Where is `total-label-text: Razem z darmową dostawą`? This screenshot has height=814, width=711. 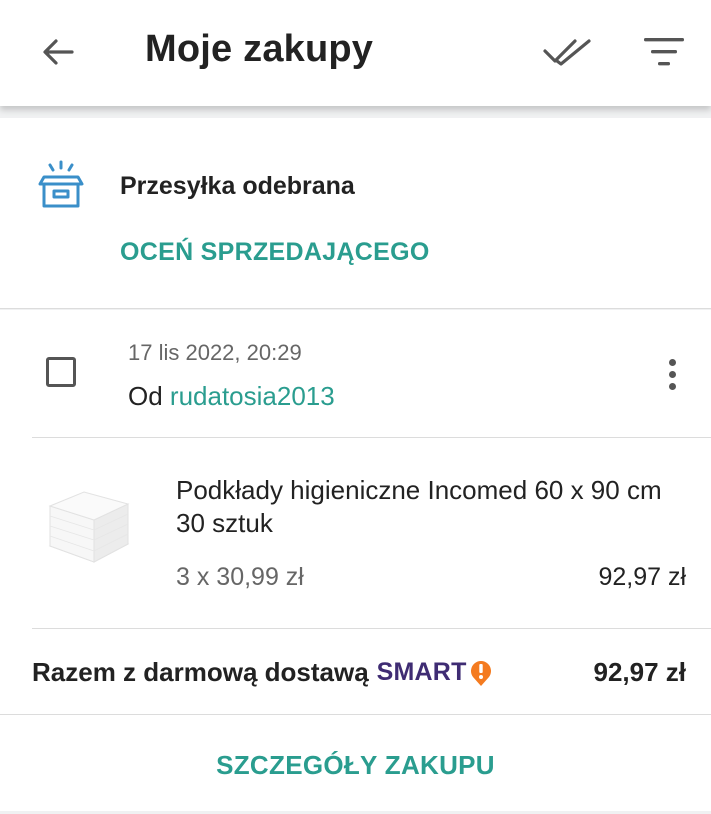
total-label-text: Razem z darmową dostawą is located at coordinates (200, 672).